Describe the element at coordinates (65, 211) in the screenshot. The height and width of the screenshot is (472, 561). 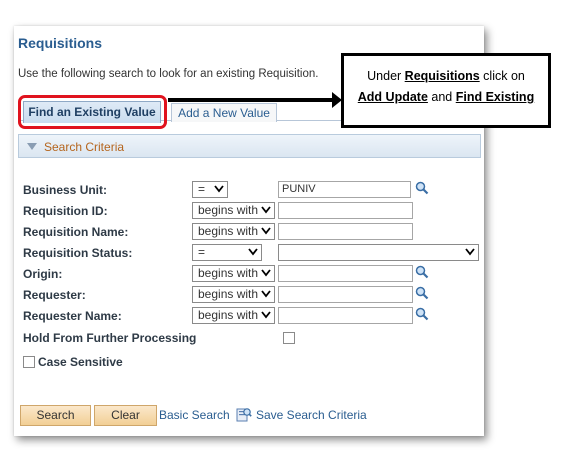
I see `requisition-id-label: Requisition ID:` at that location.